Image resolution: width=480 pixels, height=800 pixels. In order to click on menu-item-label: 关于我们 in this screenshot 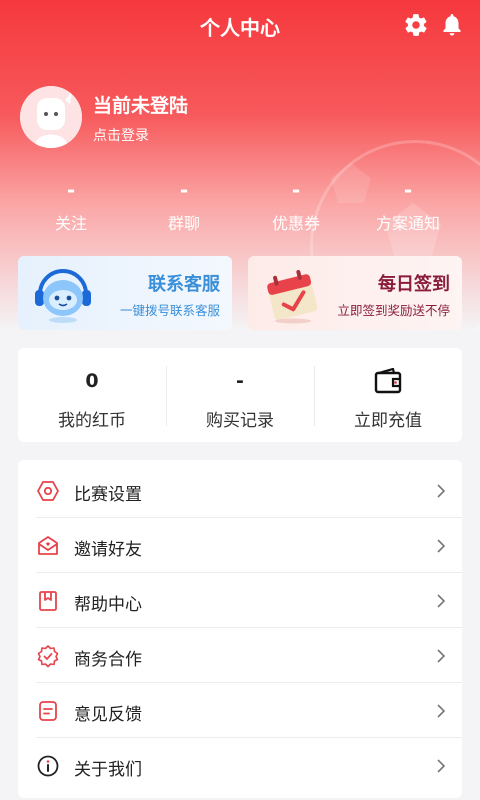, I will do `click(108, 770)`.